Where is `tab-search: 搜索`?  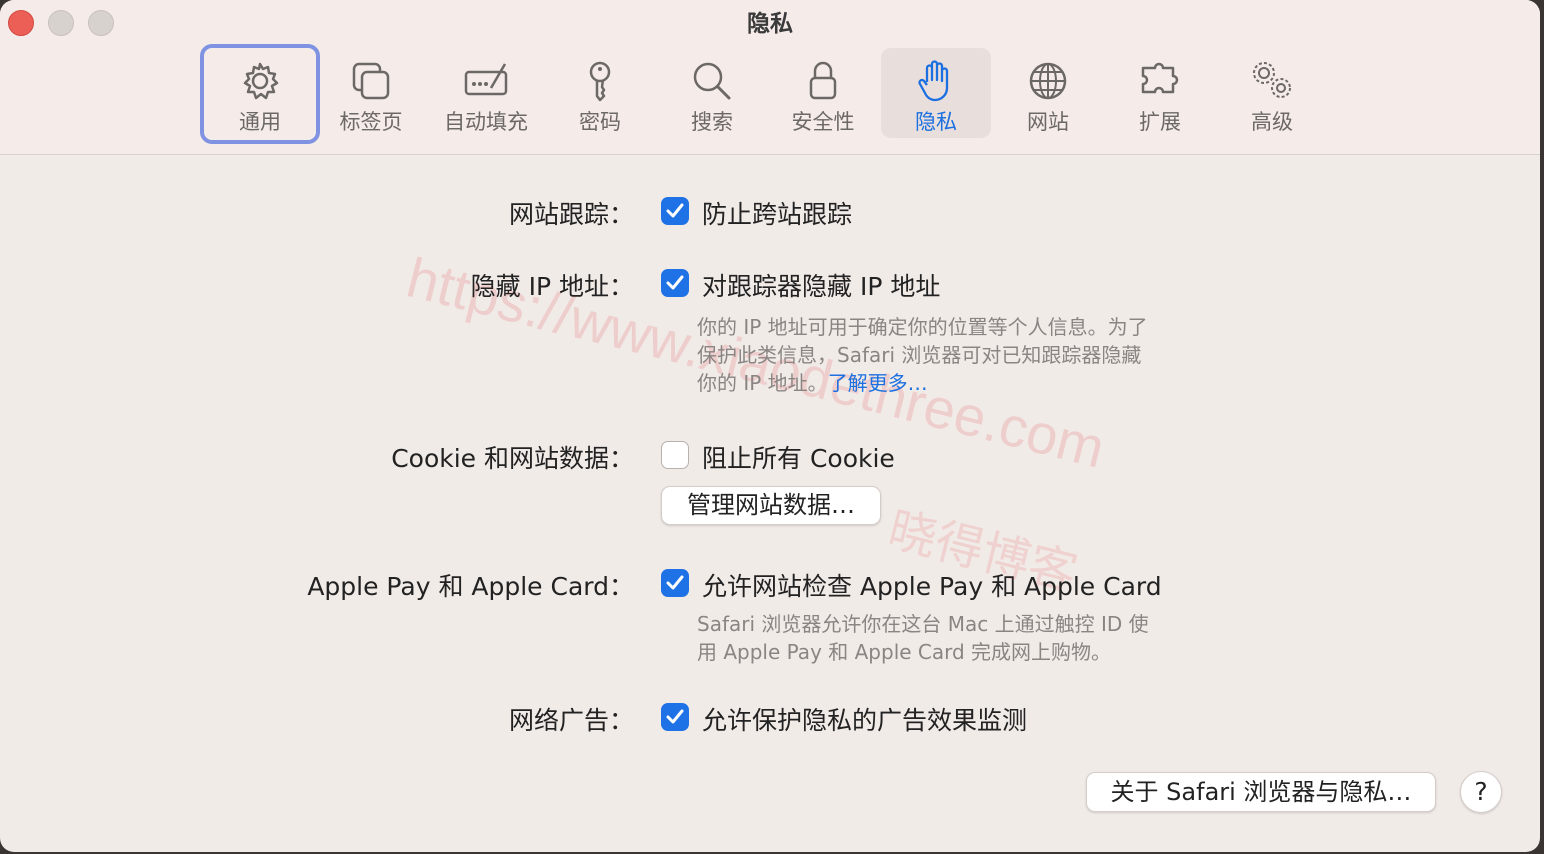
tab-search: 搜索 is located at coordinates (712, 93).